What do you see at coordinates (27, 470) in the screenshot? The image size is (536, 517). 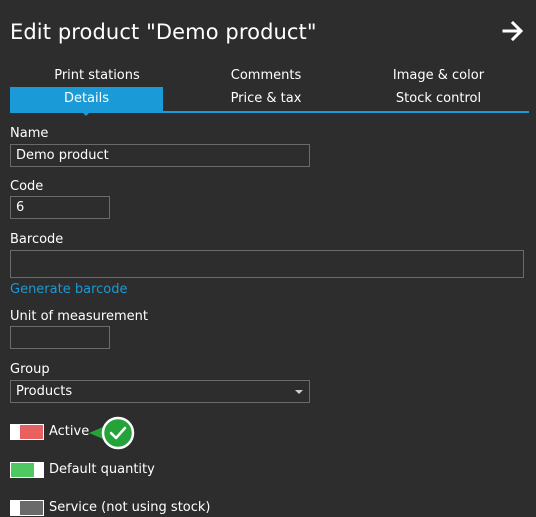 I see `default-quantity-toggle` at bounding box center [27, 470].